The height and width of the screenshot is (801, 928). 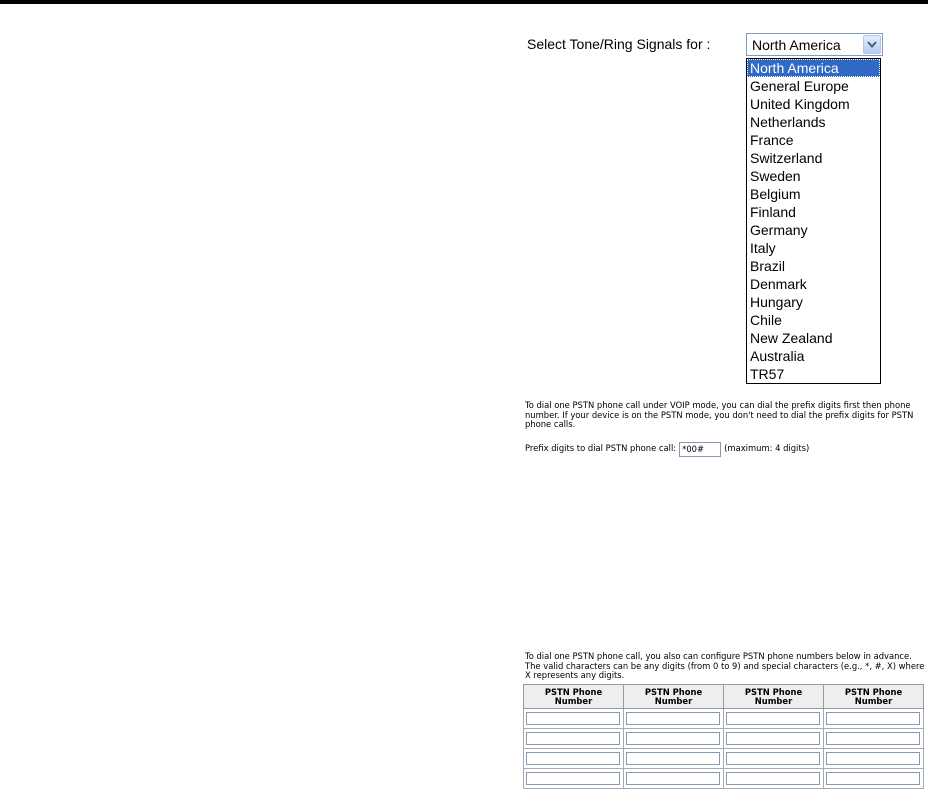 I want to click on tone-select-value: North America, so click(x=796, y=45).